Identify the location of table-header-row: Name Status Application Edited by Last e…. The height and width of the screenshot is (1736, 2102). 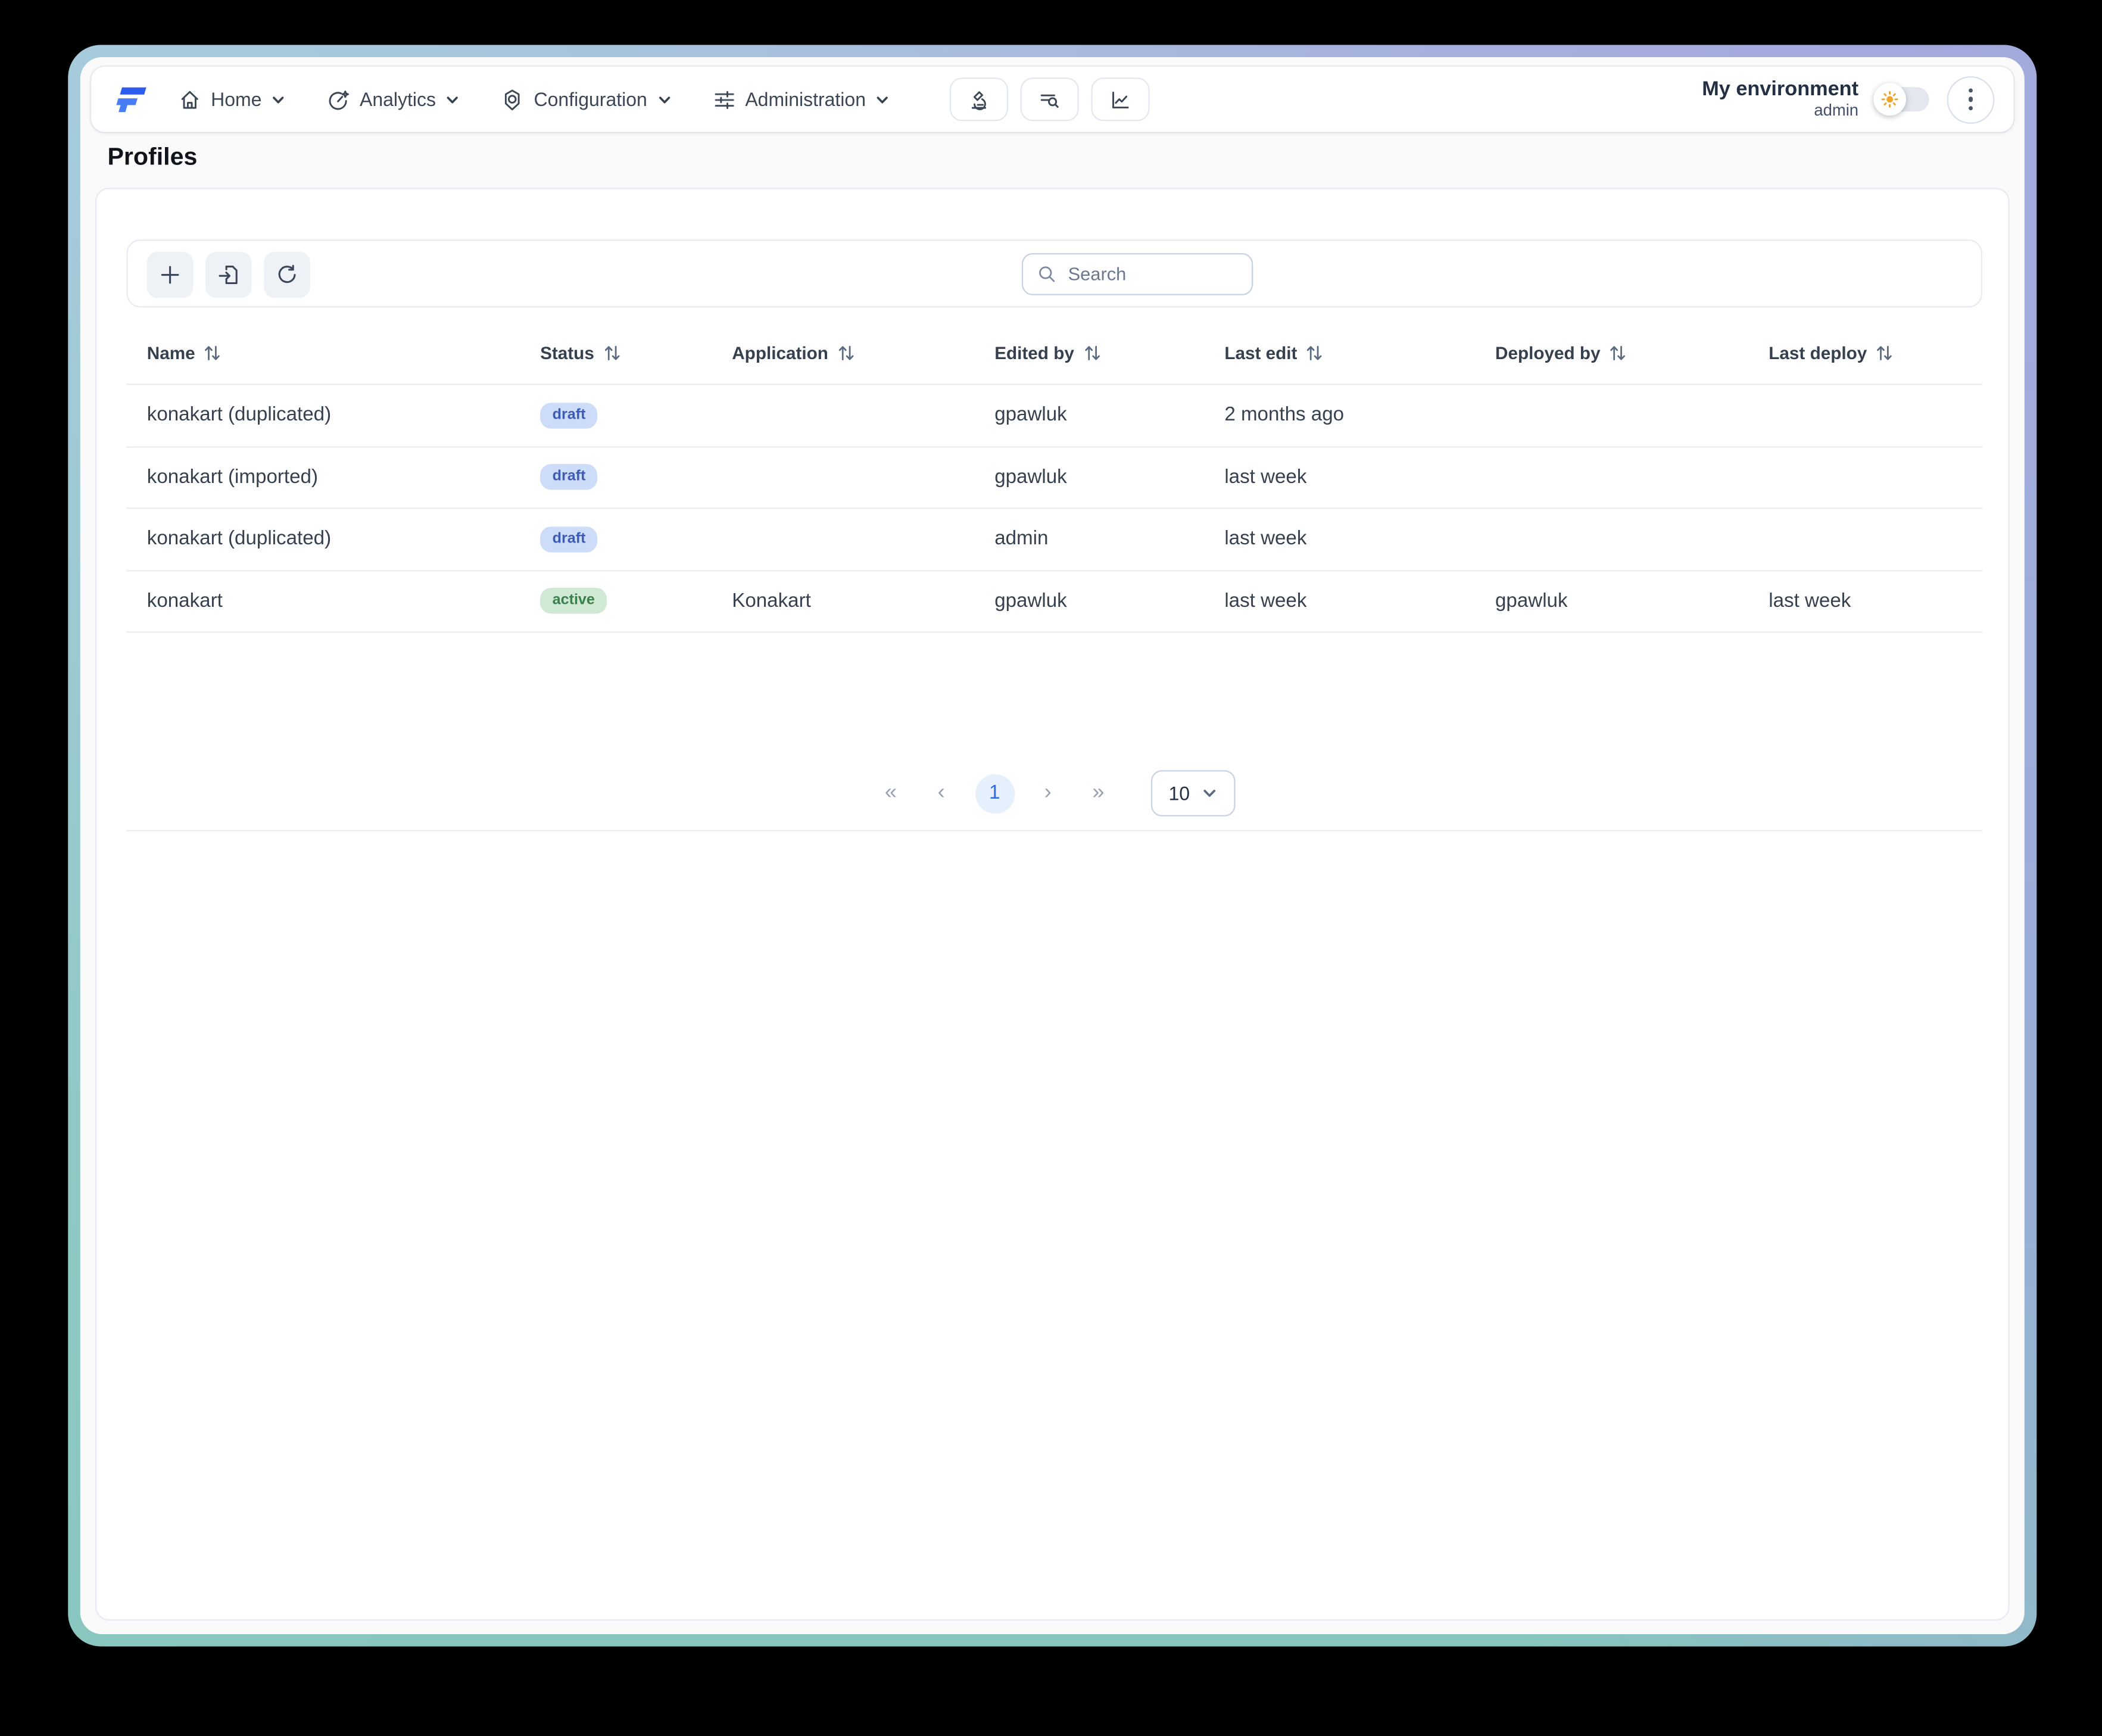
(1054, 353).